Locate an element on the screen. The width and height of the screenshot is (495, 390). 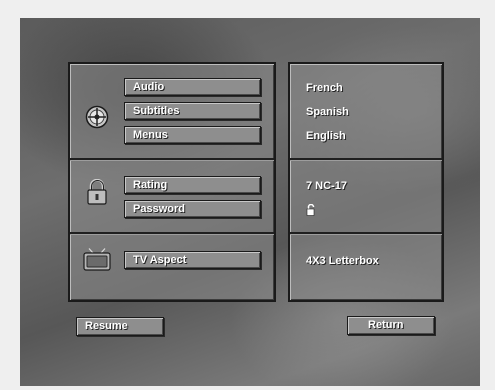
unlocked-padlock-icon is located at coordinates (311, 209).